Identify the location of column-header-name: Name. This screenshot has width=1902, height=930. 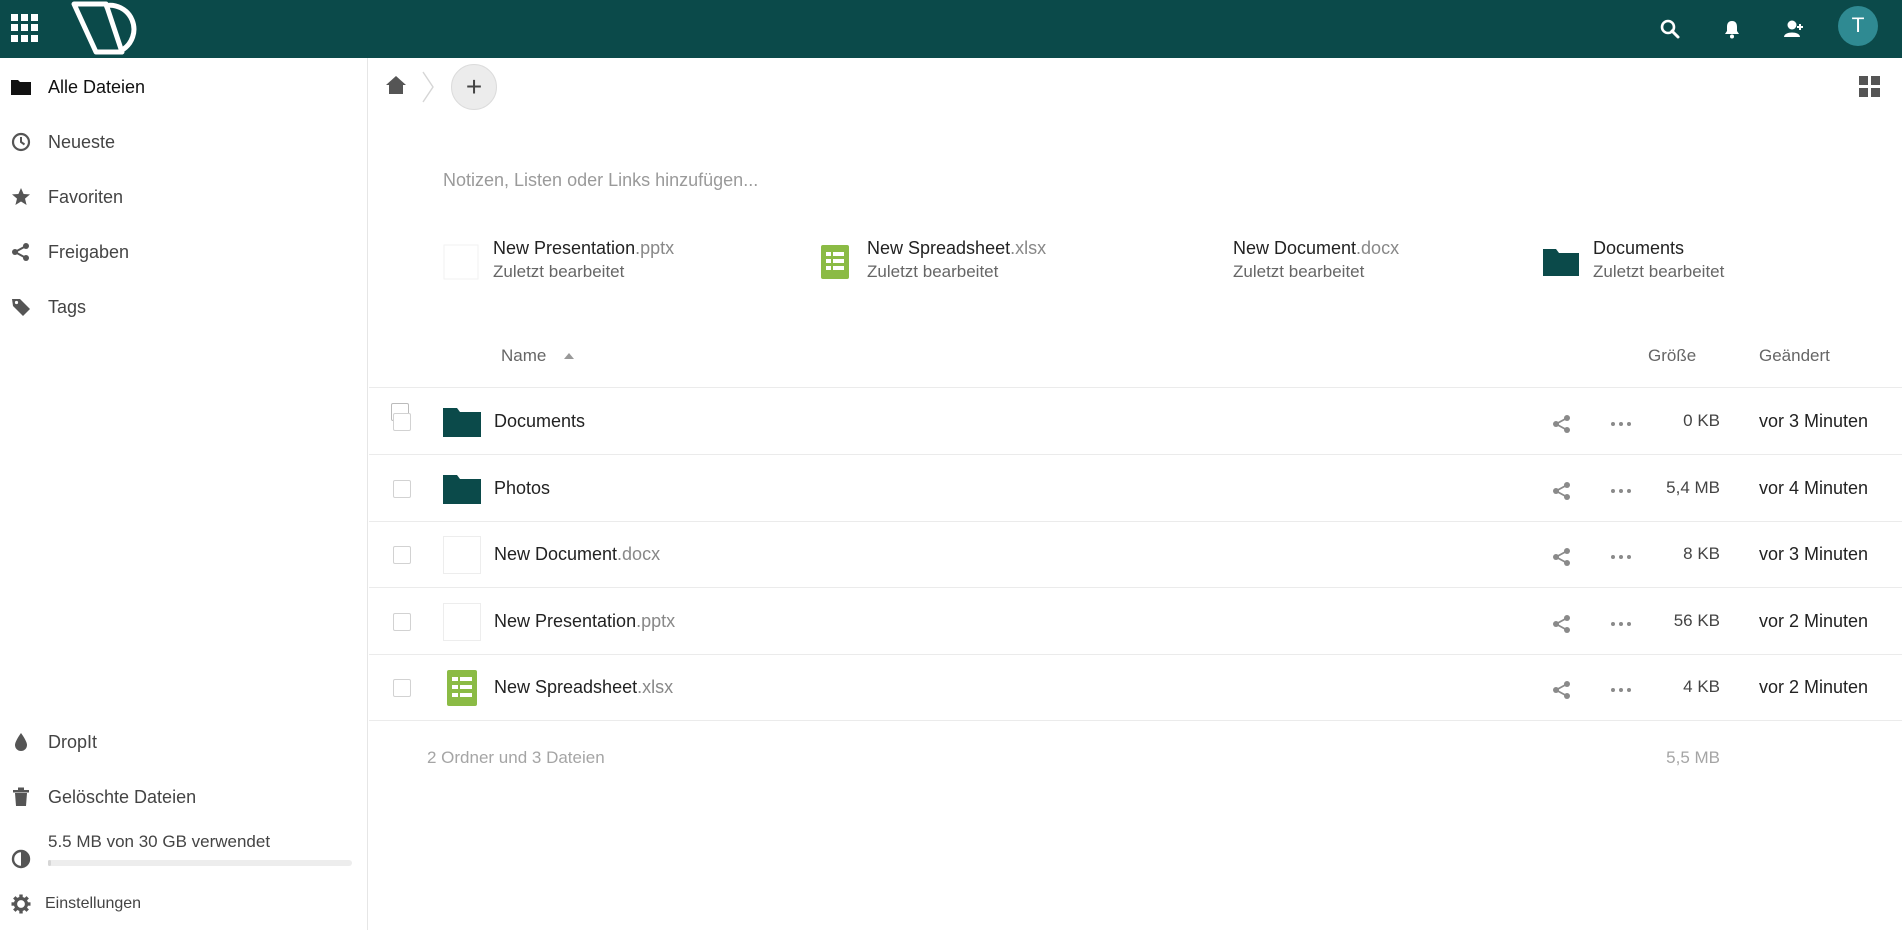
(523, 356).